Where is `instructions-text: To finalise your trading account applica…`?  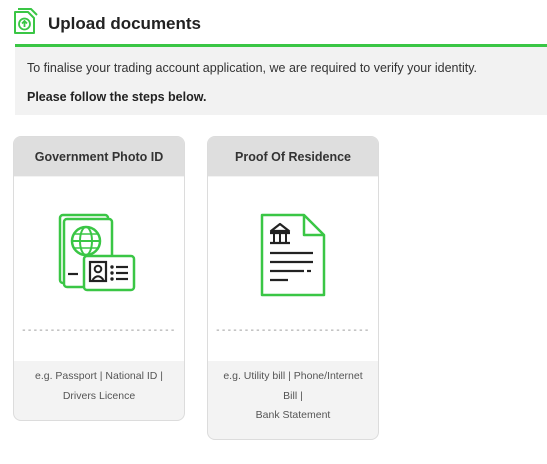
instructions-text: To finalise your trading account applica… is located at coordinates (252, 68).